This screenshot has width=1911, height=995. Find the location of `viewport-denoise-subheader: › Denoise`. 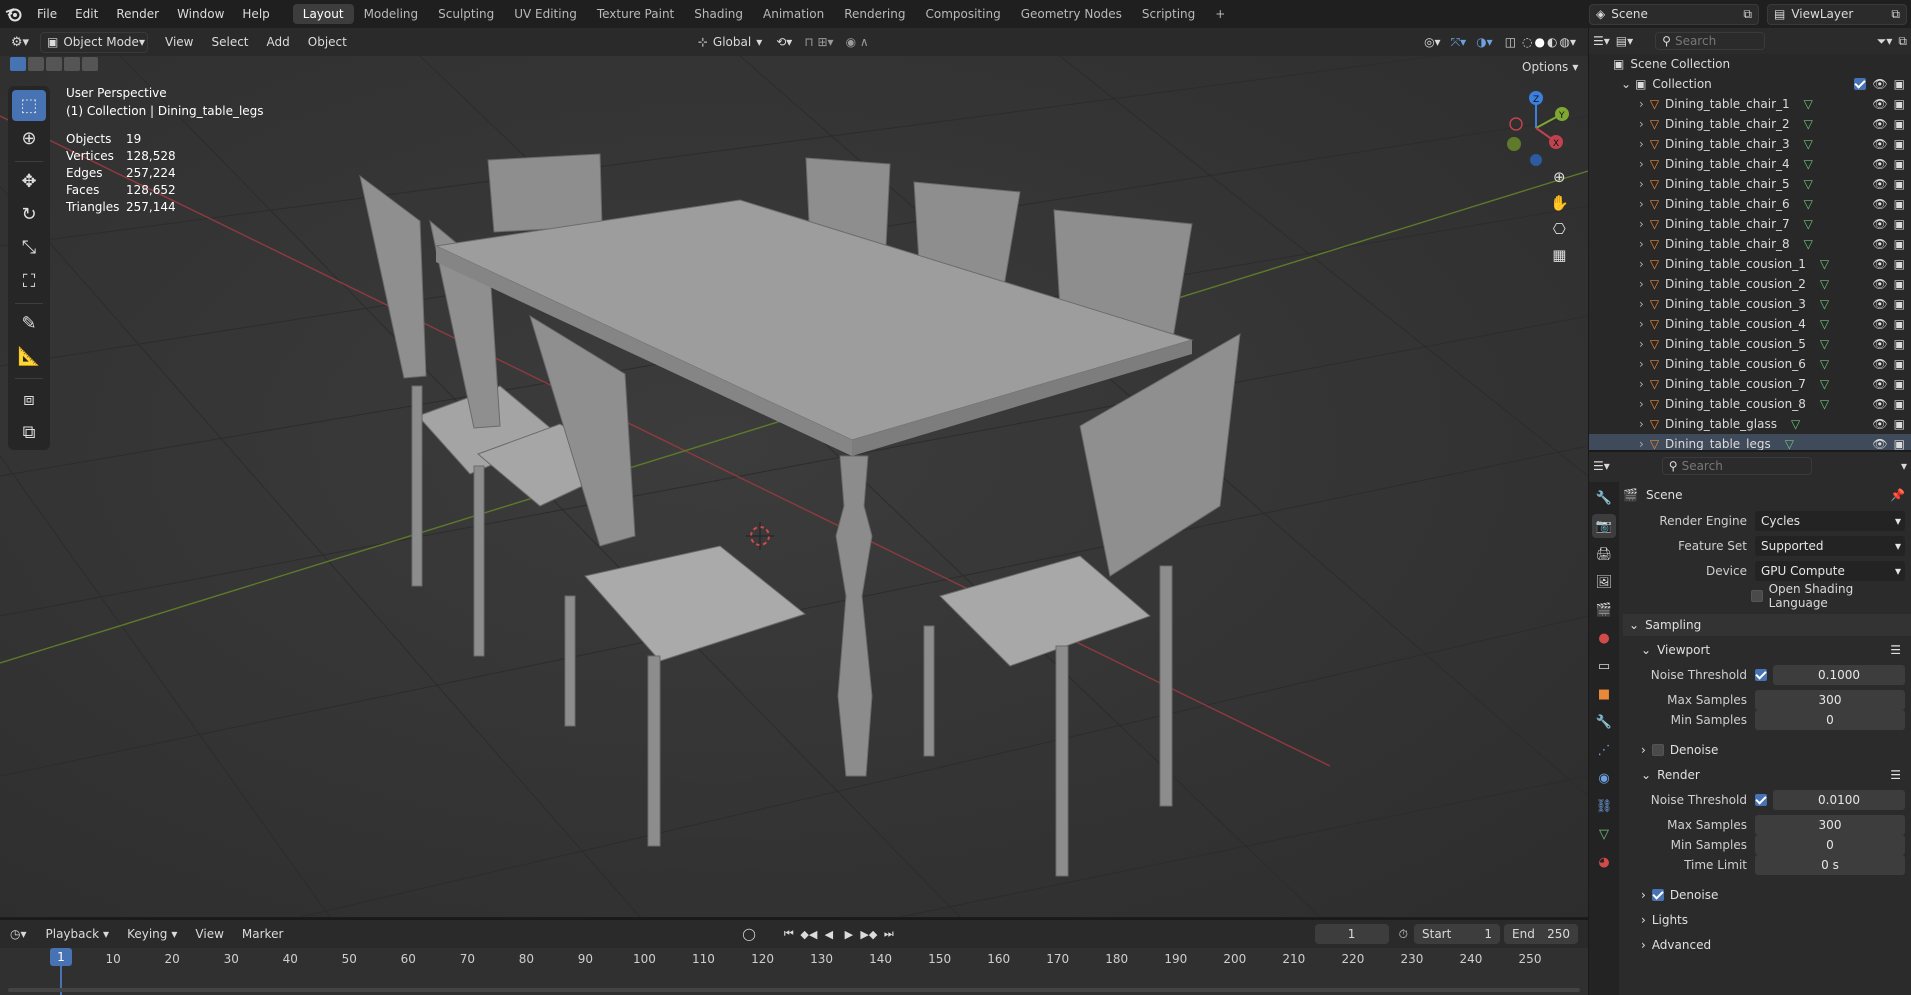

viewport-denoise-subheader: › Denoise is located at coordinates (1767, 750).